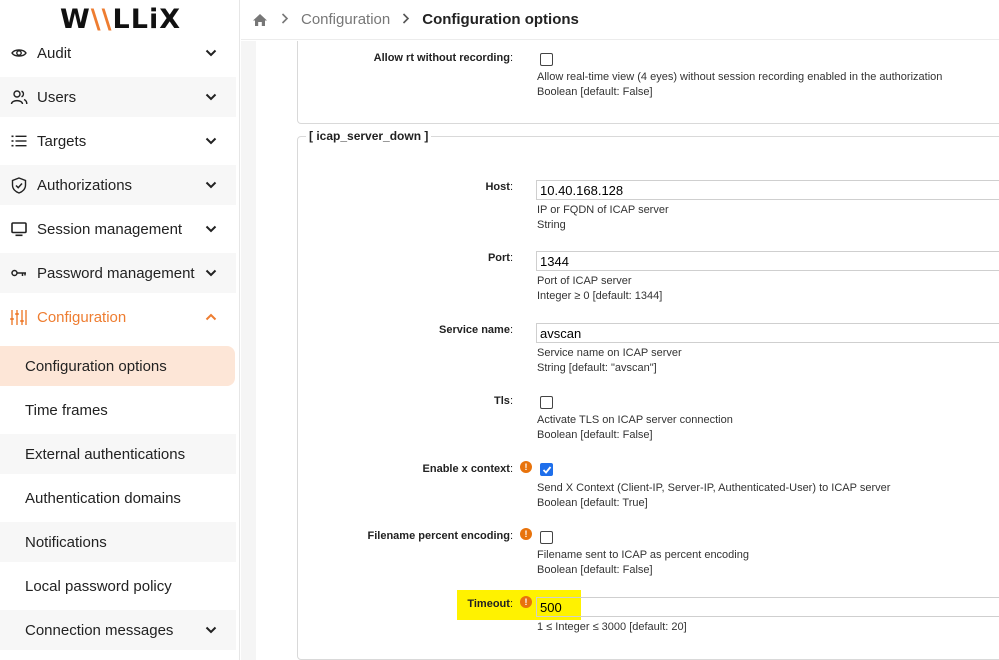 This screenshot has width=999, height=660. I want to click on enable-x-context-label: Enable x context:, so click(467, 469).